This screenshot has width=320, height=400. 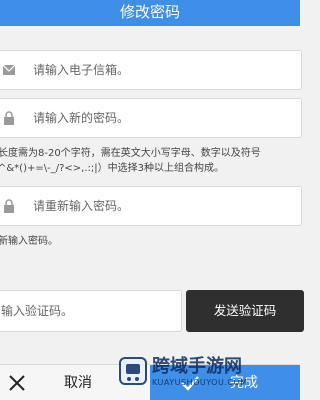 I want to click on password-rule-hint-line2: ^&*()+=\-_/?<>,.:;|）中选择3种以上组合构成。, so click(x=112, y=168).